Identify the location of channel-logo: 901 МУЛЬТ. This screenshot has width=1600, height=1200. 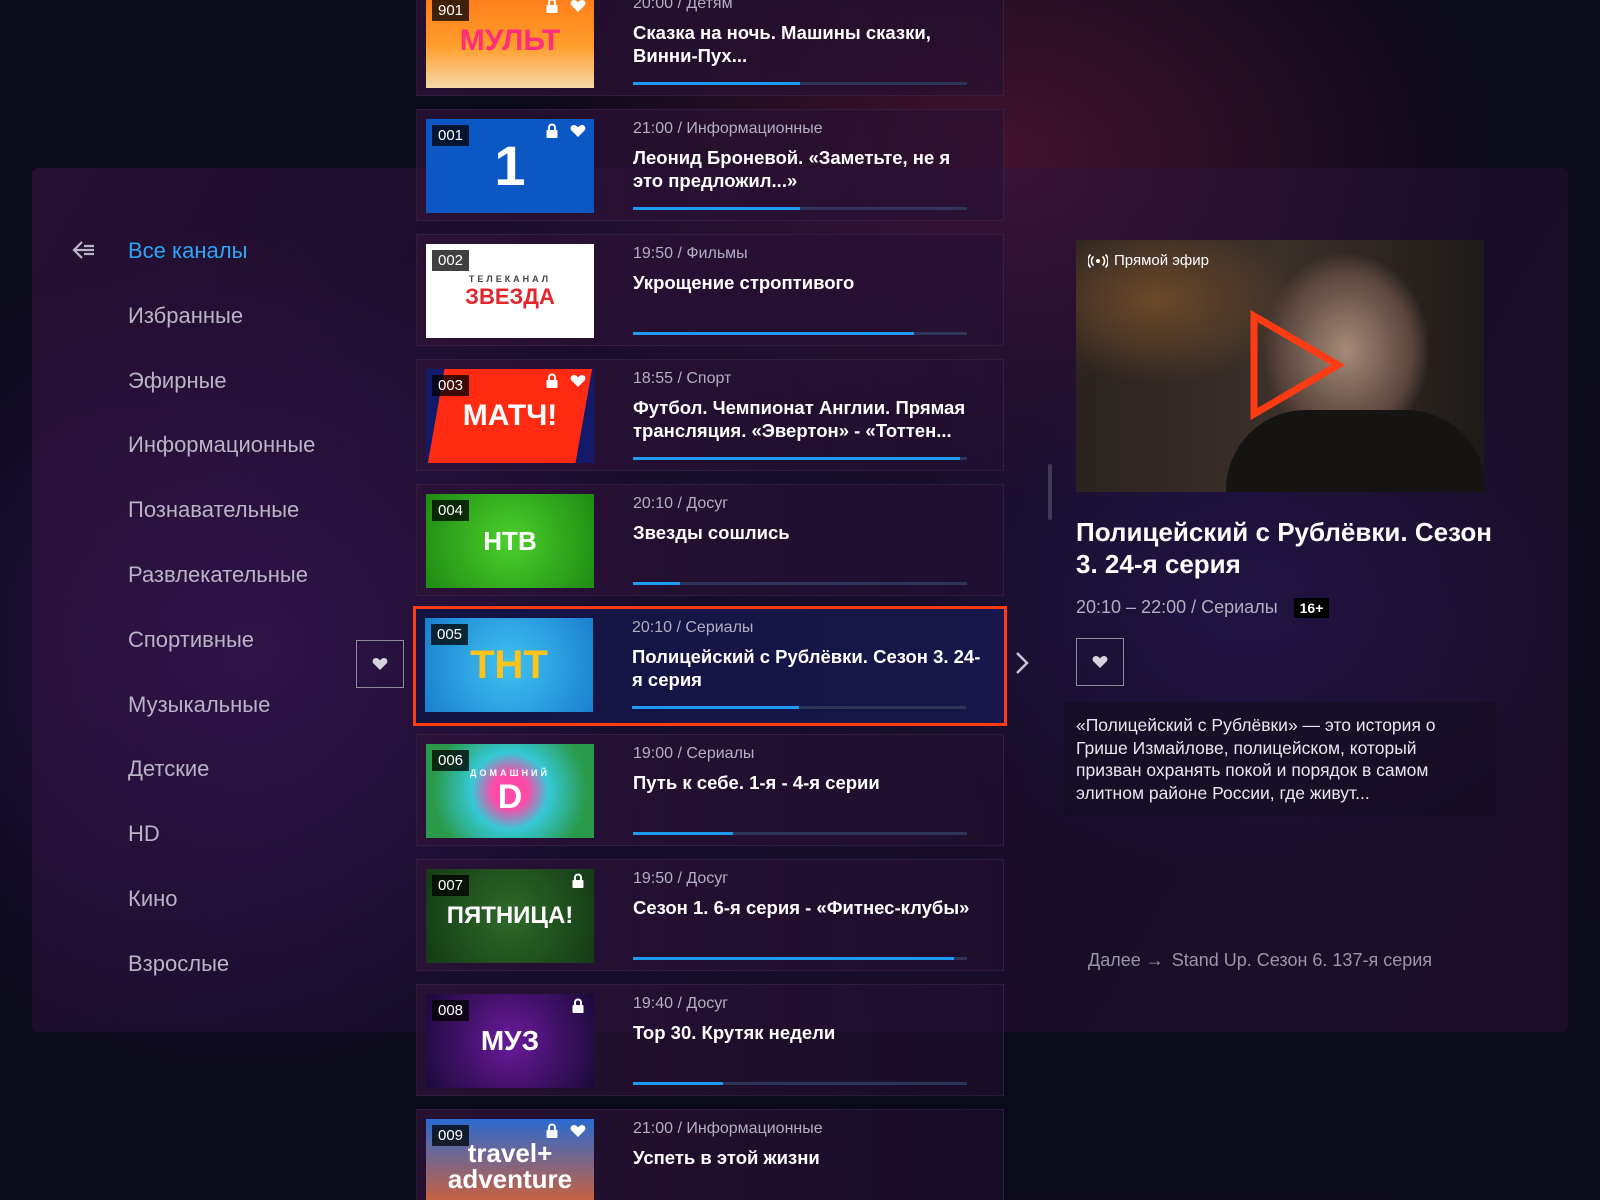
(510, 44).